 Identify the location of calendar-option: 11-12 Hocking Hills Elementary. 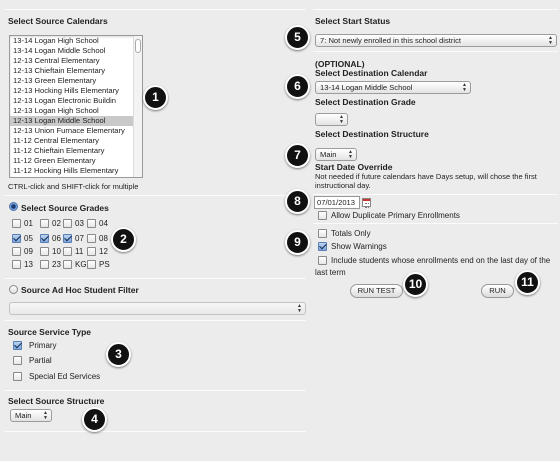
(76, 171).